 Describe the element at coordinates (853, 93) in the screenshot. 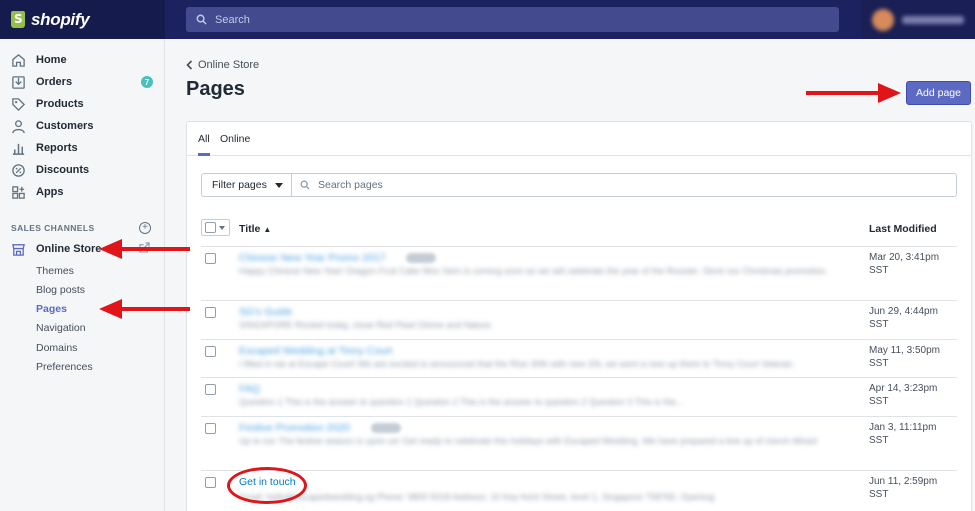

I see `annotation-arrow-add-page` at that location.